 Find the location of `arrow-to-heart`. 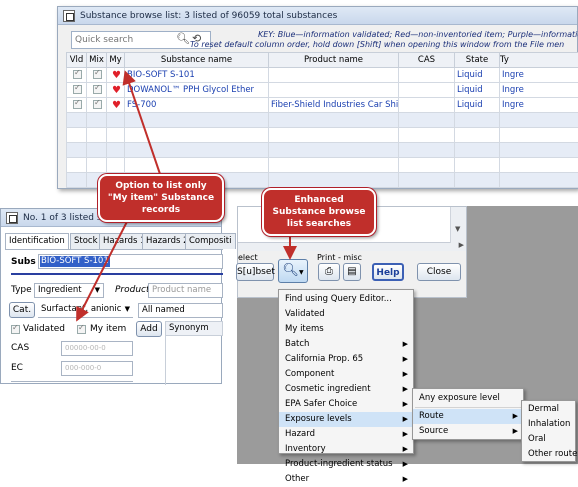

arrow-to-heart is located at coordinates (143, 124).